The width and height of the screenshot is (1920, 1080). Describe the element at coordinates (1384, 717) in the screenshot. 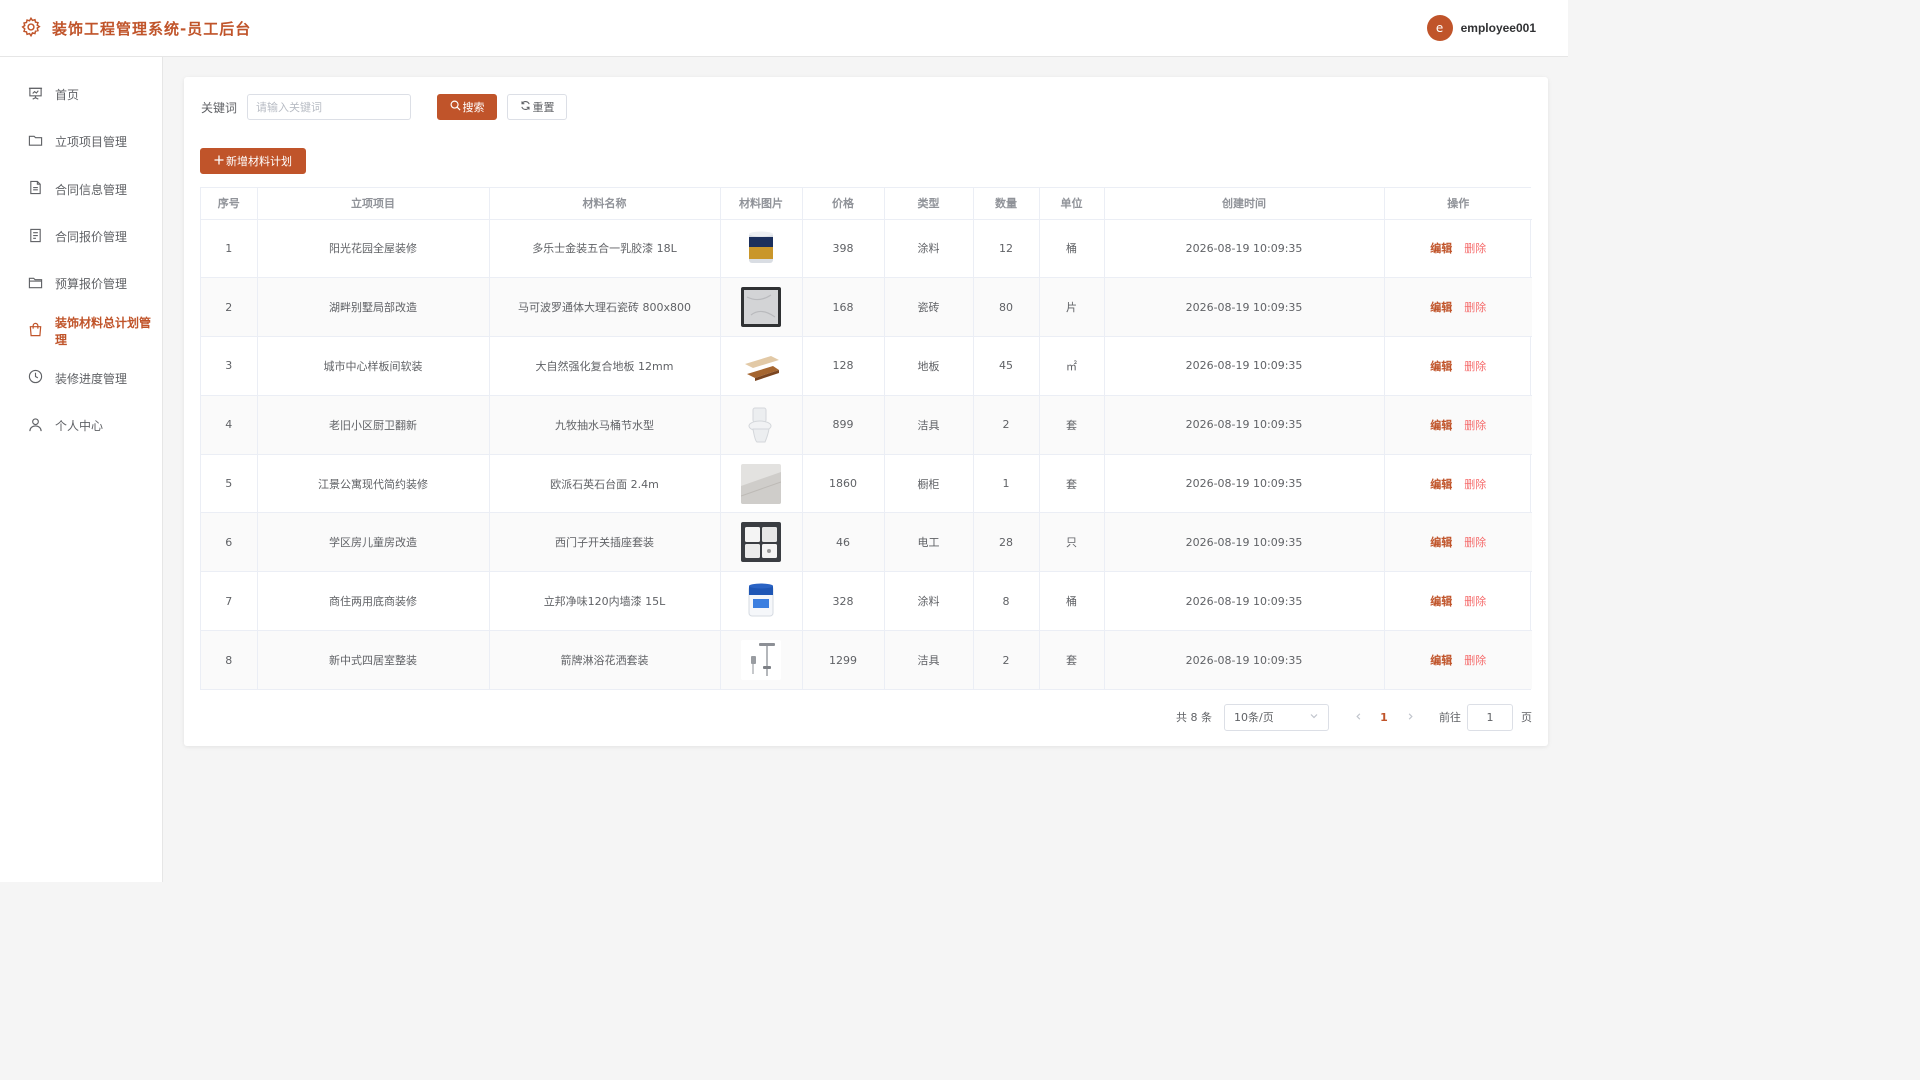

I see `page-number-1: 1` at that location.